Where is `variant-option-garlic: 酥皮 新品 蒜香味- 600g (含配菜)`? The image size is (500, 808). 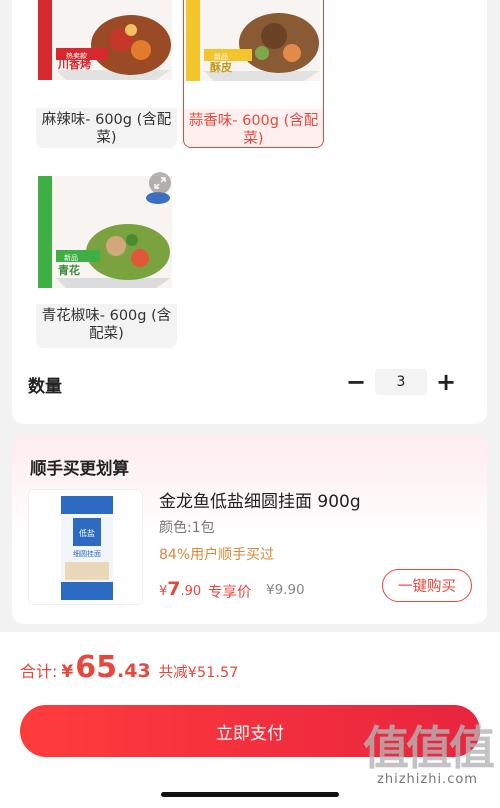
variant-option-garlic: 酥皮 新品 蒜香味- 600g (含配菜) is located at coordinates (253, 74).